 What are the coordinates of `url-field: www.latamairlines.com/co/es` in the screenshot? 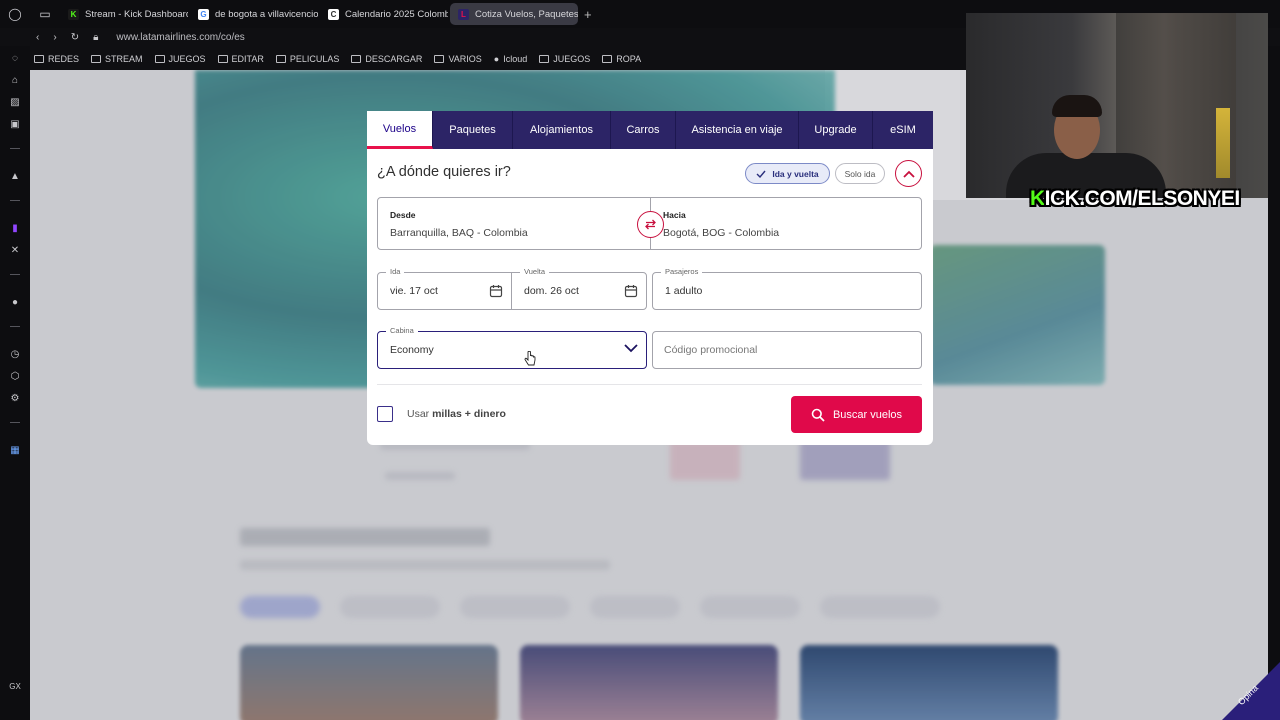 It's located at (180, 37).